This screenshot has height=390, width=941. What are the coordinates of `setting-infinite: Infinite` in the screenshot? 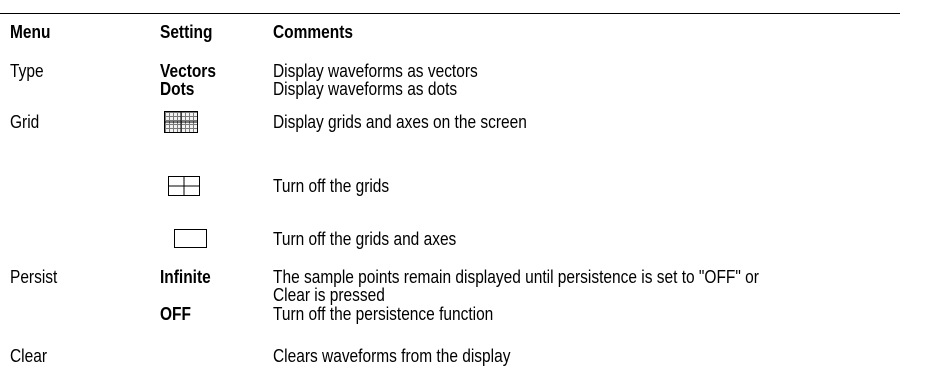 It's located at (185, 277).